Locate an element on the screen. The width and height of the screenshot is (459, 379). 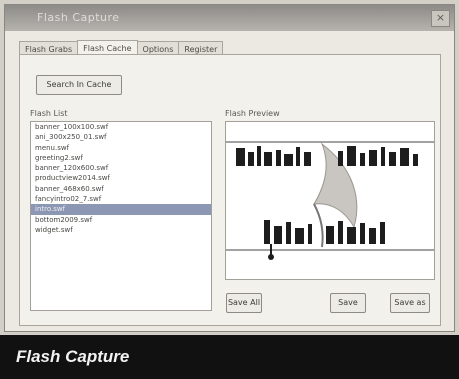
save-as-button: Save as is located at coordinates (410, 303).